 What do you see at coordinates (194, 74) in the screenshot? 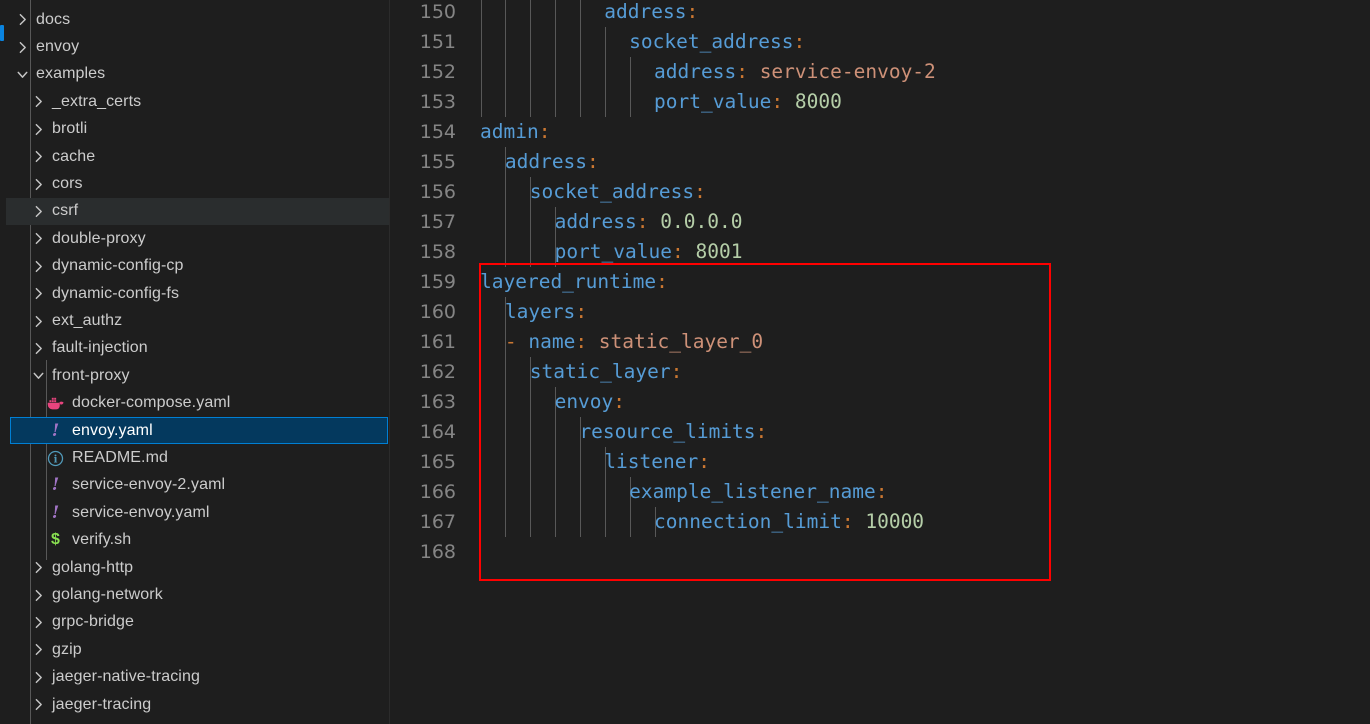
I see `tree-folder-examples: examples` at bounding box center [194, 74].